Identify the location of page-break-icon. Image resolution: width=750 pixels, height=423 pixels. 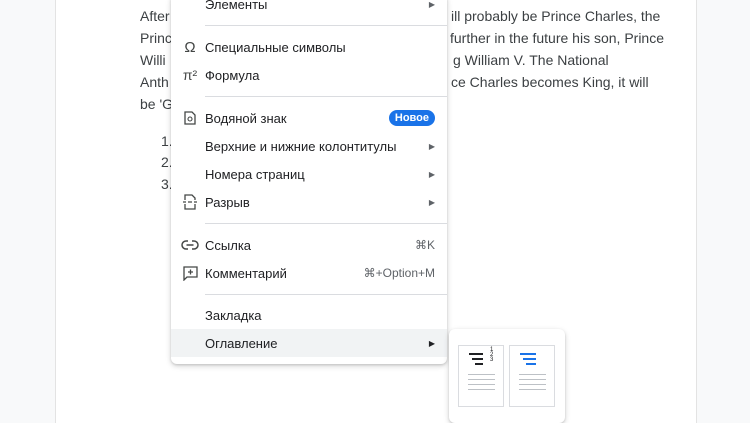
(190, 202).